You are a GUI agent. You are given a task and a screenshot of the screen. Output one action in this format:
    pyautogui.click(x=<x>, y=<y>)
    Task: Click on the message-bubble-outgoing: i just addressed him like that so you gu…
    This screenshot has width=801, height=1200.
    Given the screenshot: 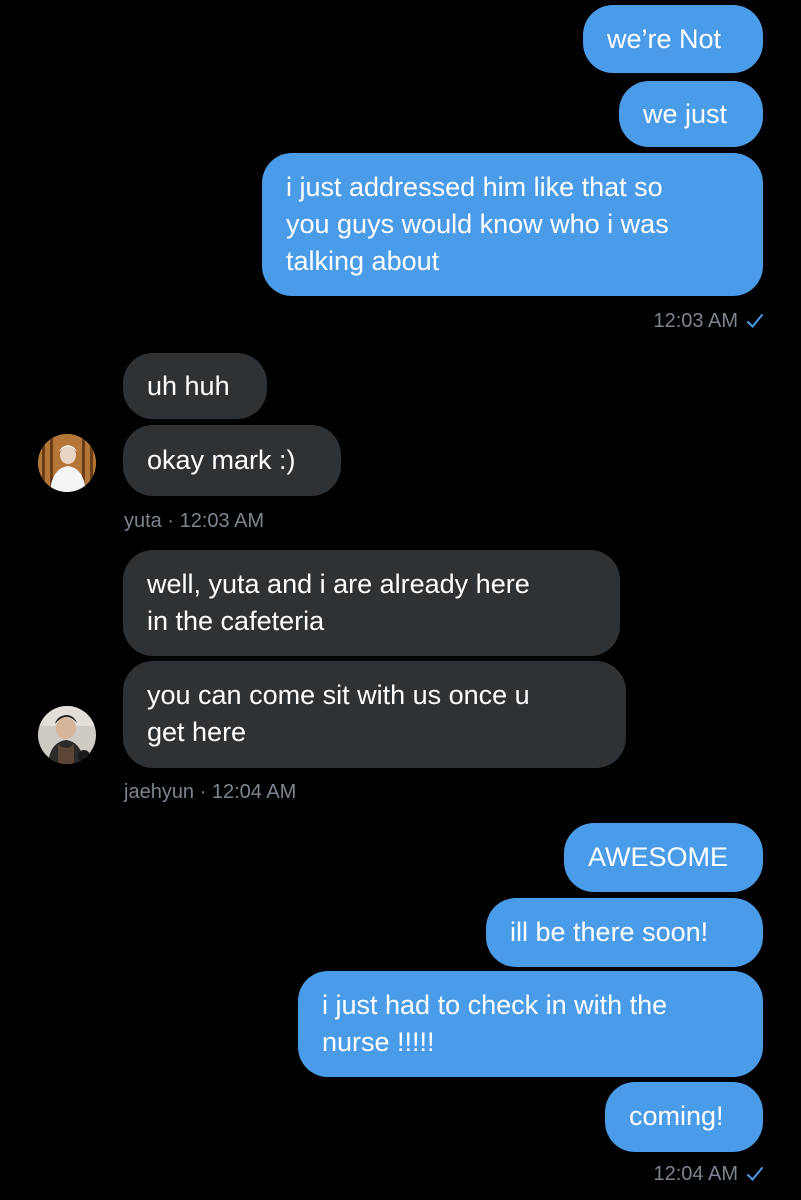 What is the action you would take?
    pyautogui.click(x=512, y=224)
    